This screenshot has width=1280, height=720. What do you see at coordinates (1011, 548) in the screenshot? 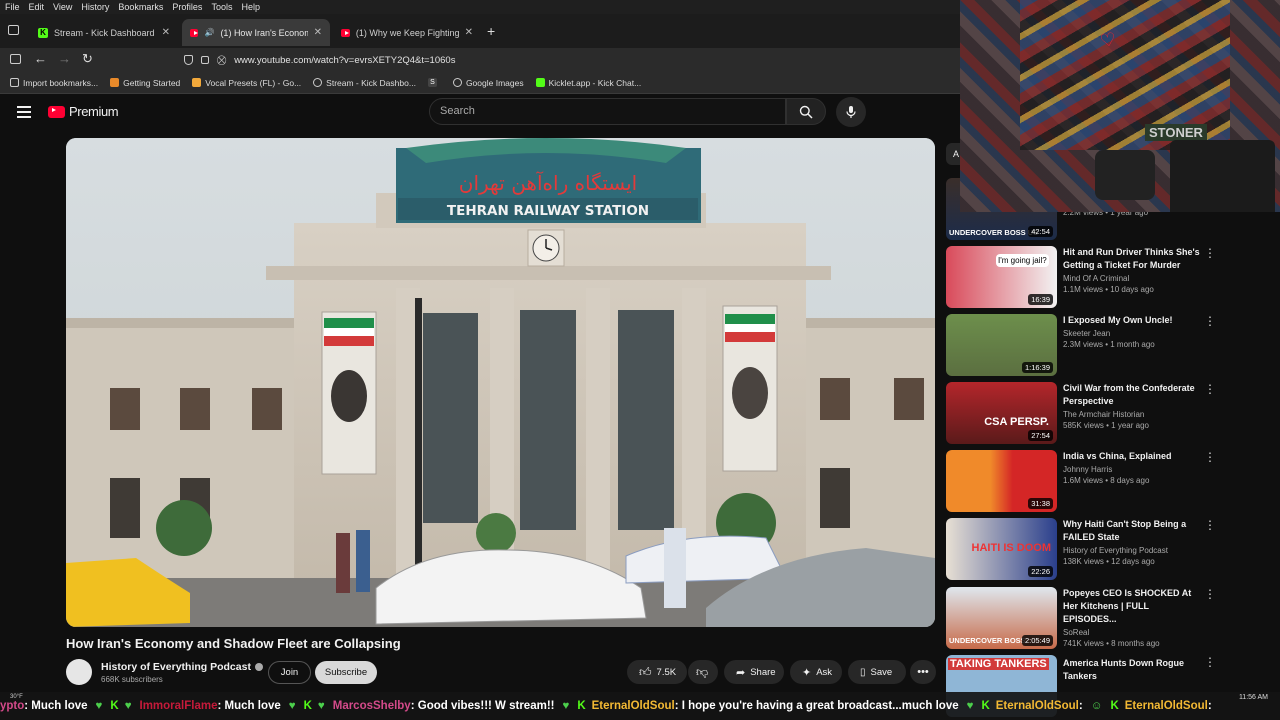
I see `thumbnail-text: HAITI IS DOOM` at bounding box center [1011, 548].